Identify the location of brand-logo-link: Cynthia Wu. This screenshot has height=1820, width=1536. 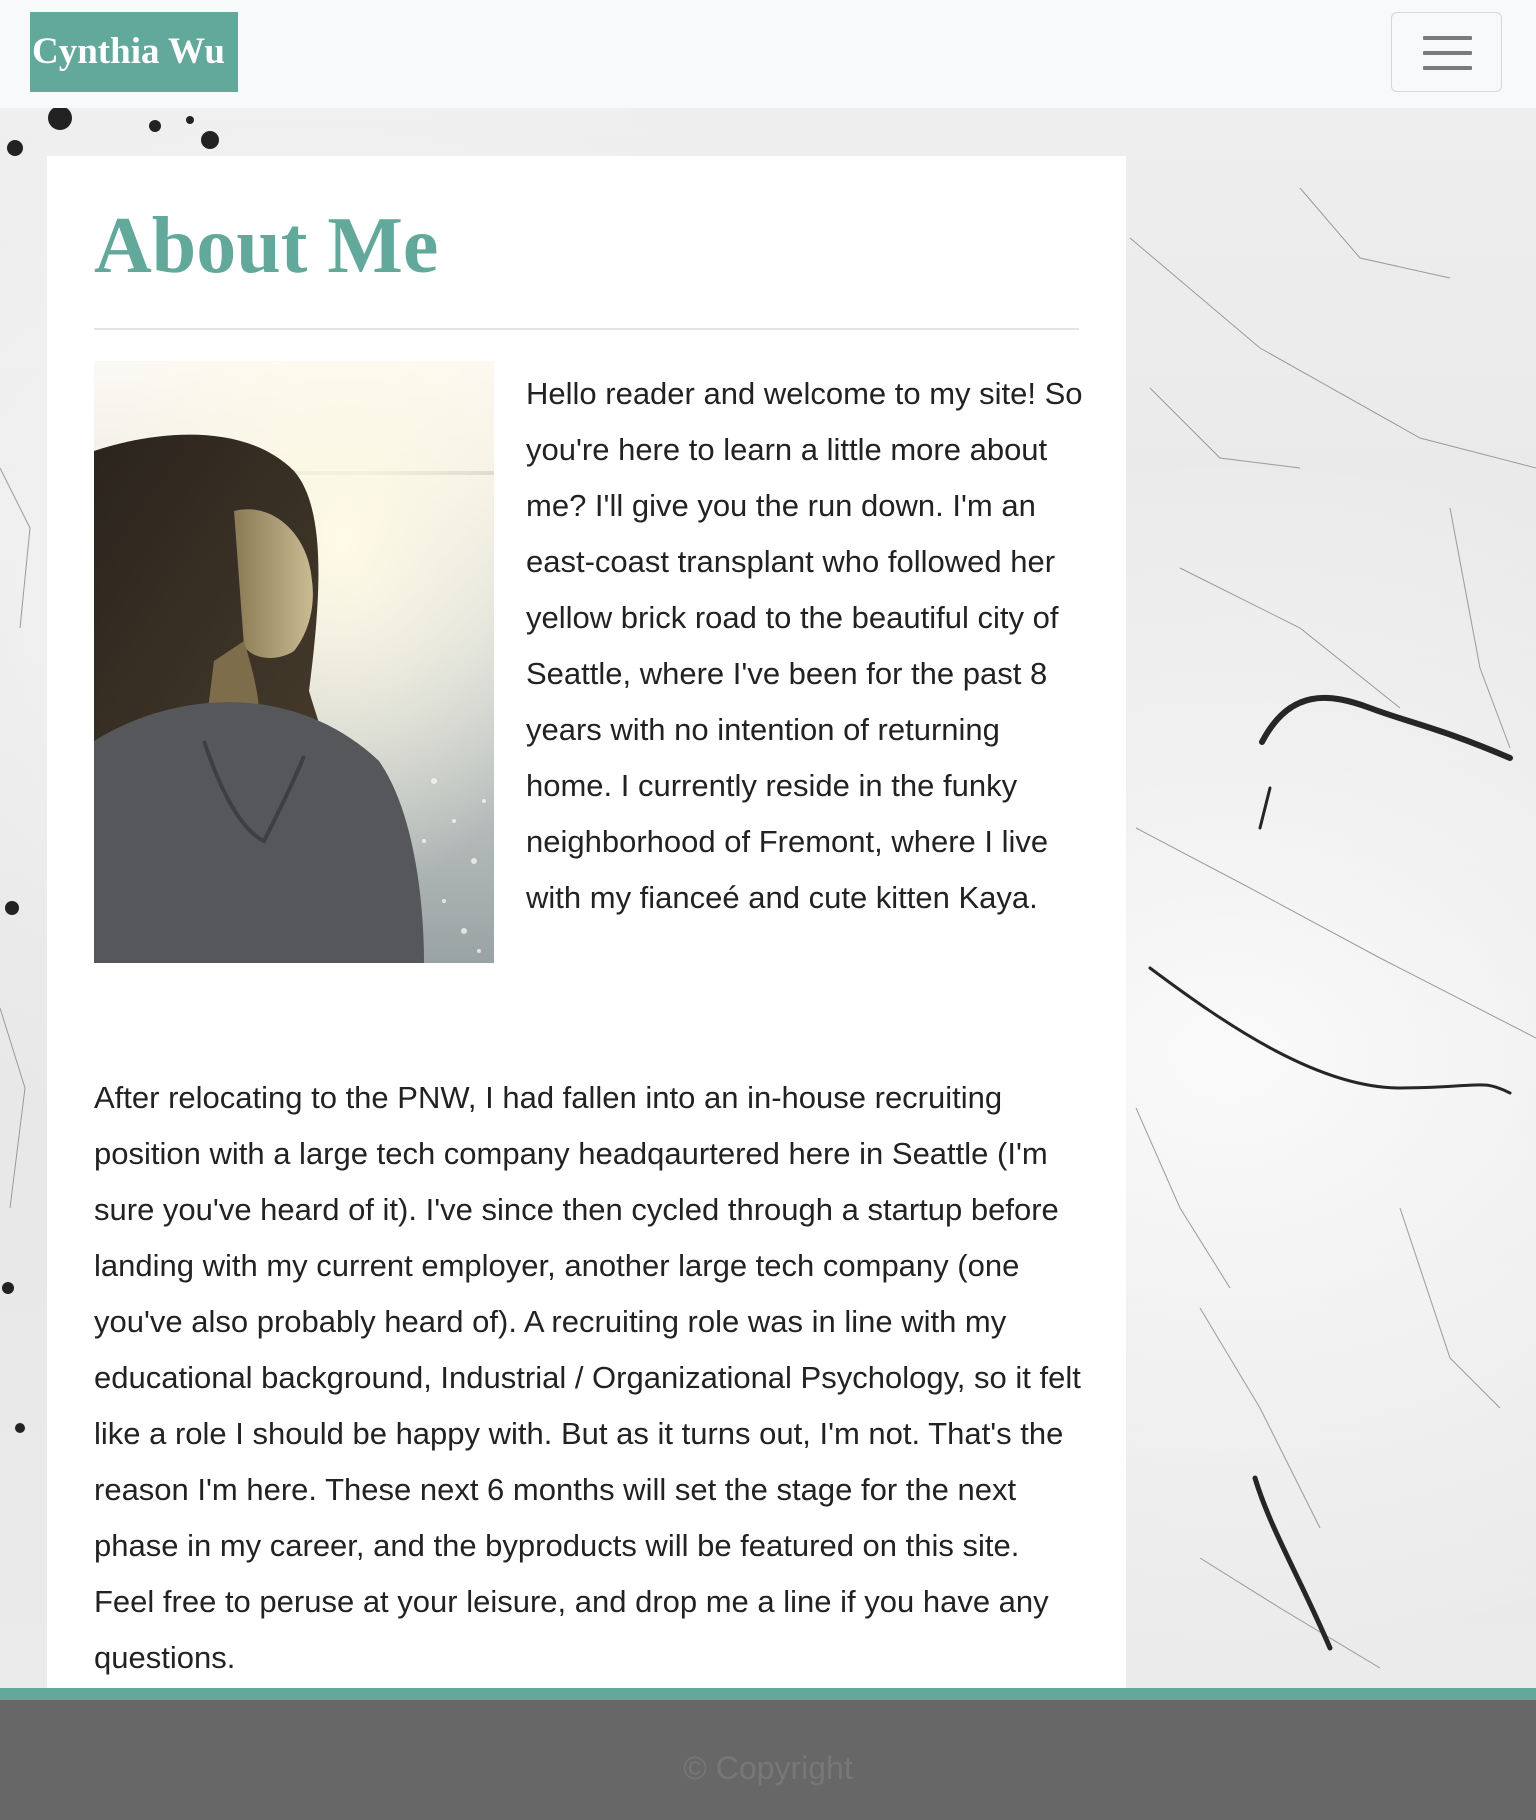
(134, 52).